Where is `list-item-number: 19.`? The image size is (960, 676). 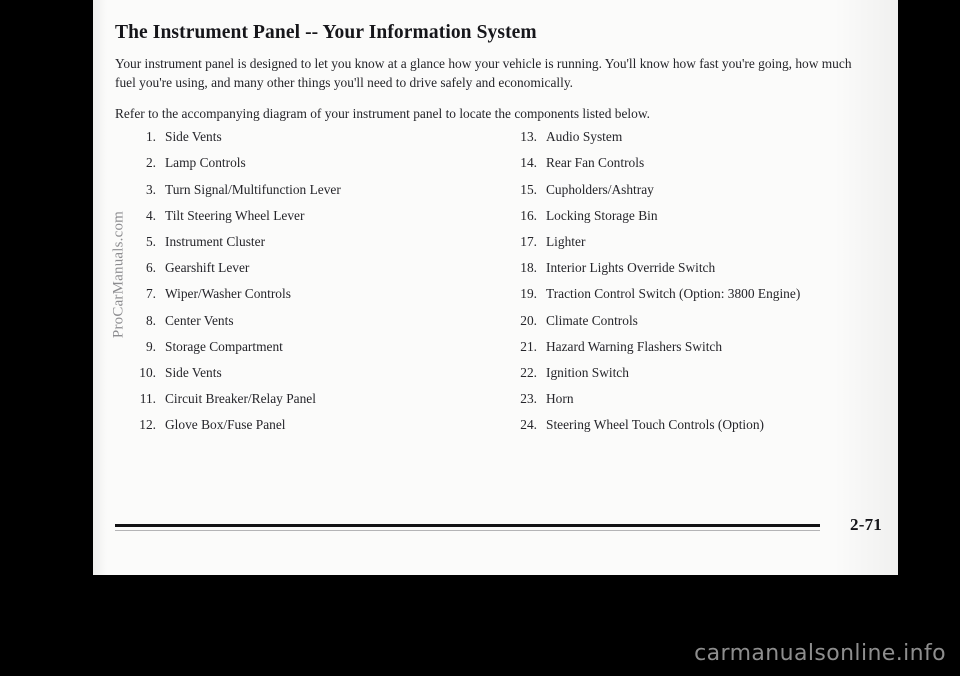 list-item-number: 19. is located at coordinates (528, 294).